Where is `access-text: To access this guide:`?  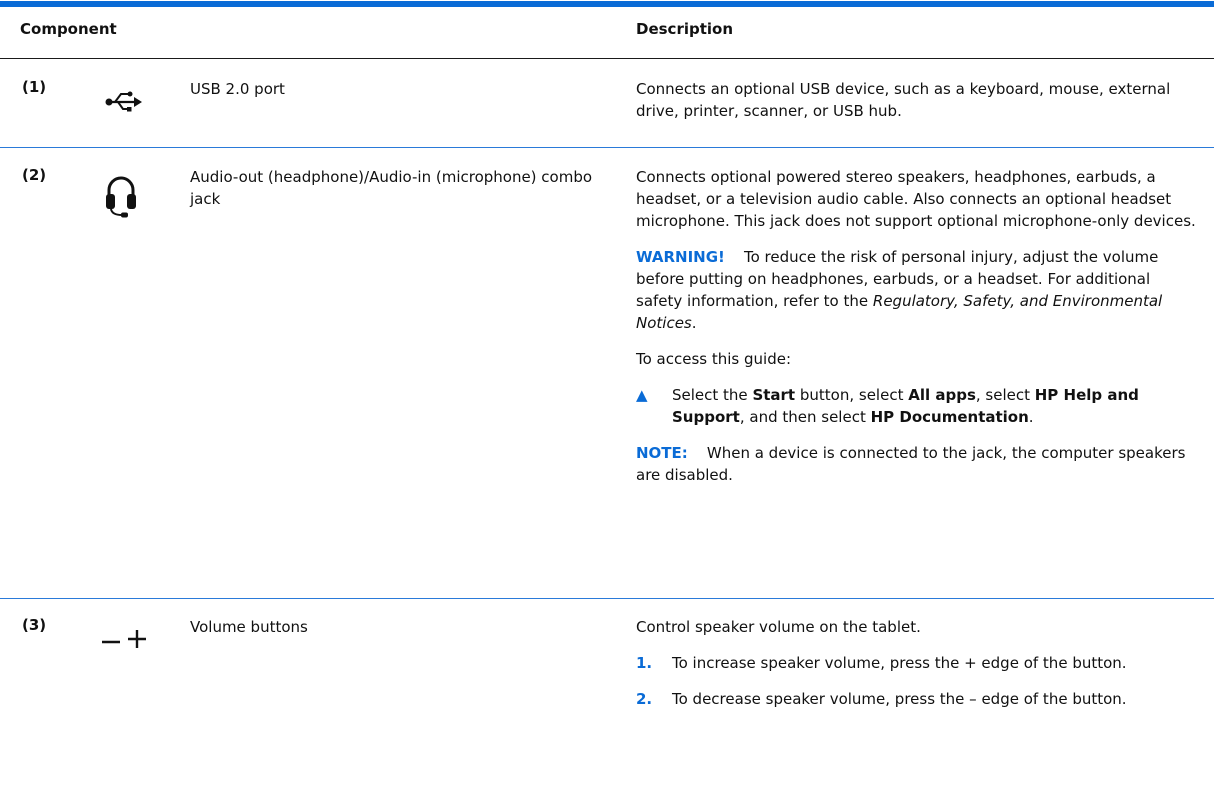 access-text: To access this guide: is located at coordinates (714, 359).